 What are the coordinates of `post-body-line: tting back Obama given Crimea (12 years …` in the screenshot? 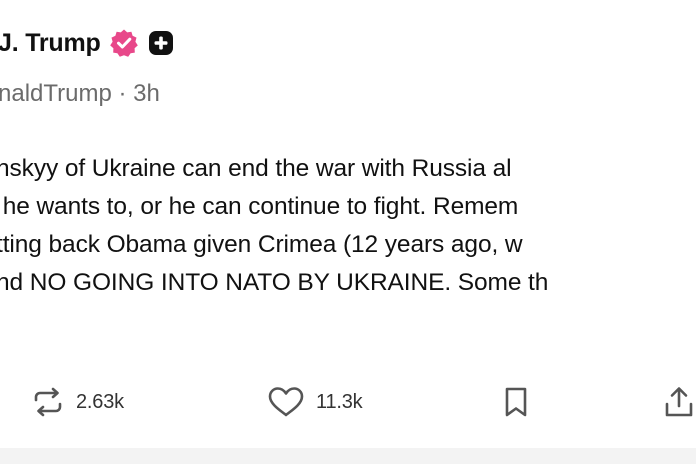 It's located at (261, 244).